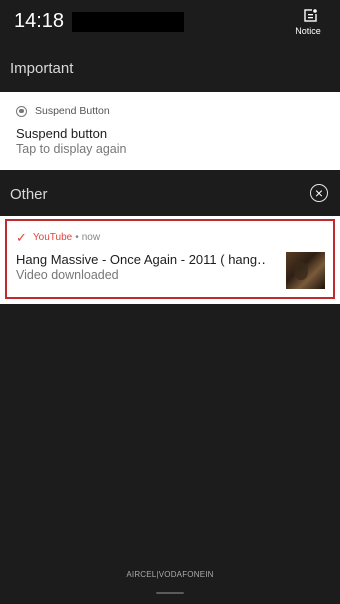  I want to click on redacted-area, so click(128, 22).